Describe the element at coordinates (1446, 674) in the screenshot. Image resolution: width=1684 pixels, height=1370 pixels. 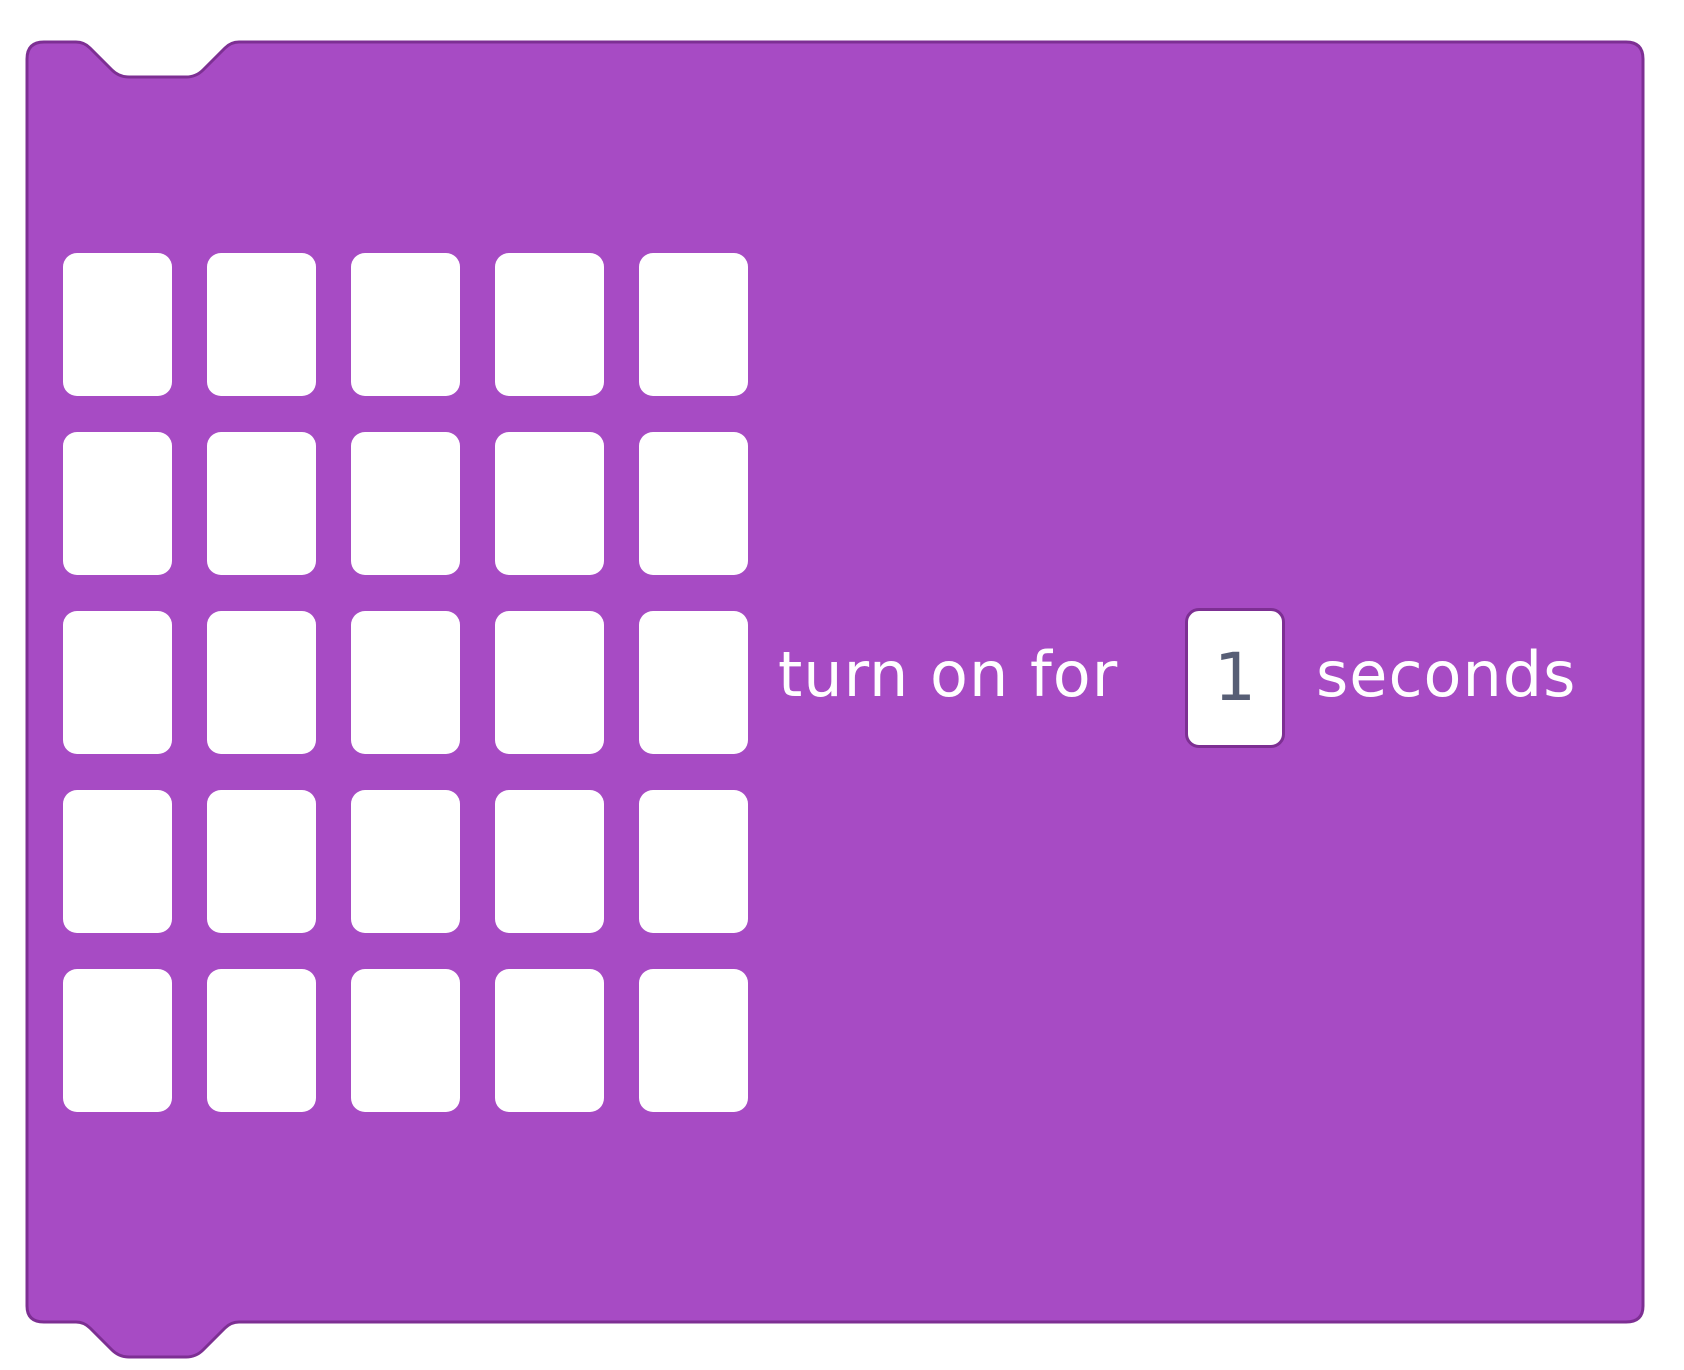
I see `block-label-seconds: seconds` at that location.